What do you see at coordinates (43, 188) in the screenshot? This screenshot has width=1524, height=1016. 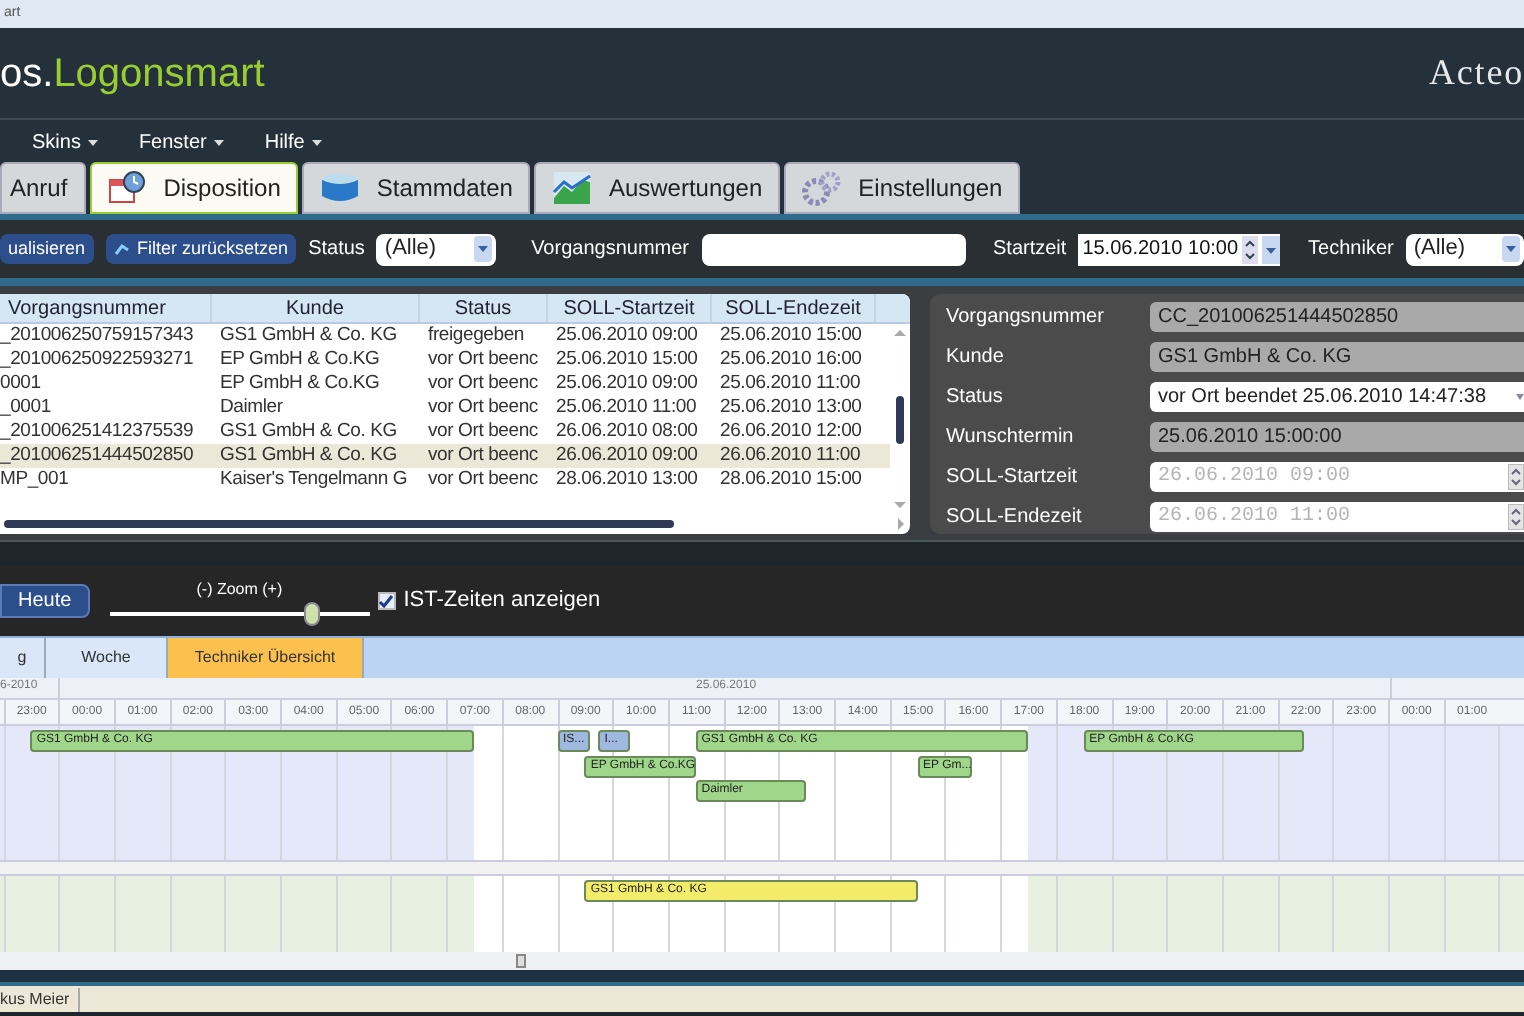 I see `tab: Anruf` at bounding box center [43, 188].